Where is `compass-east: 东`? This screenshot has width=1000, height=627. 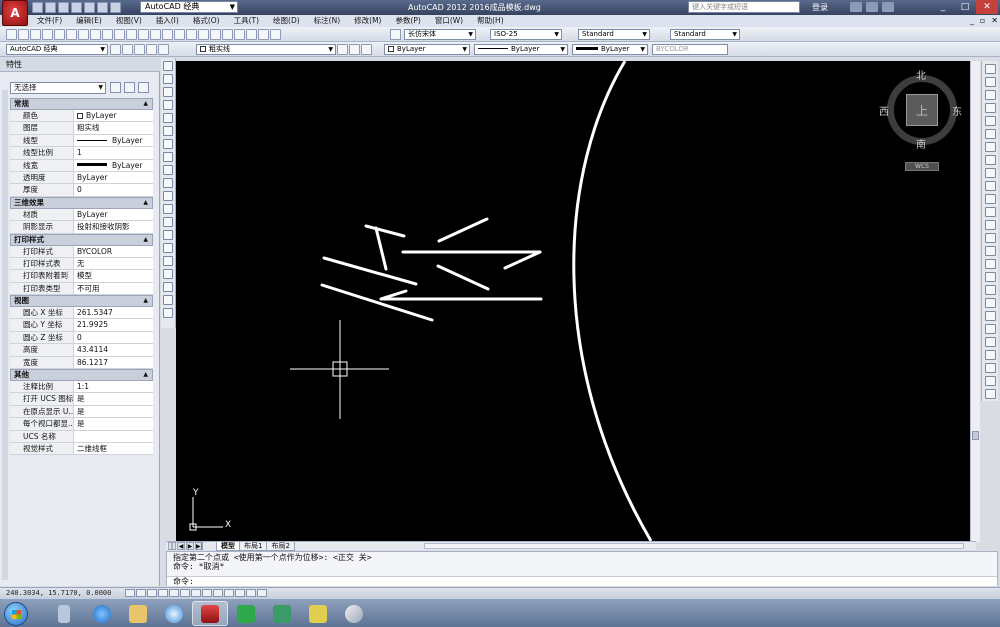
compass-east: 东 is located at coordinates (957, 110).